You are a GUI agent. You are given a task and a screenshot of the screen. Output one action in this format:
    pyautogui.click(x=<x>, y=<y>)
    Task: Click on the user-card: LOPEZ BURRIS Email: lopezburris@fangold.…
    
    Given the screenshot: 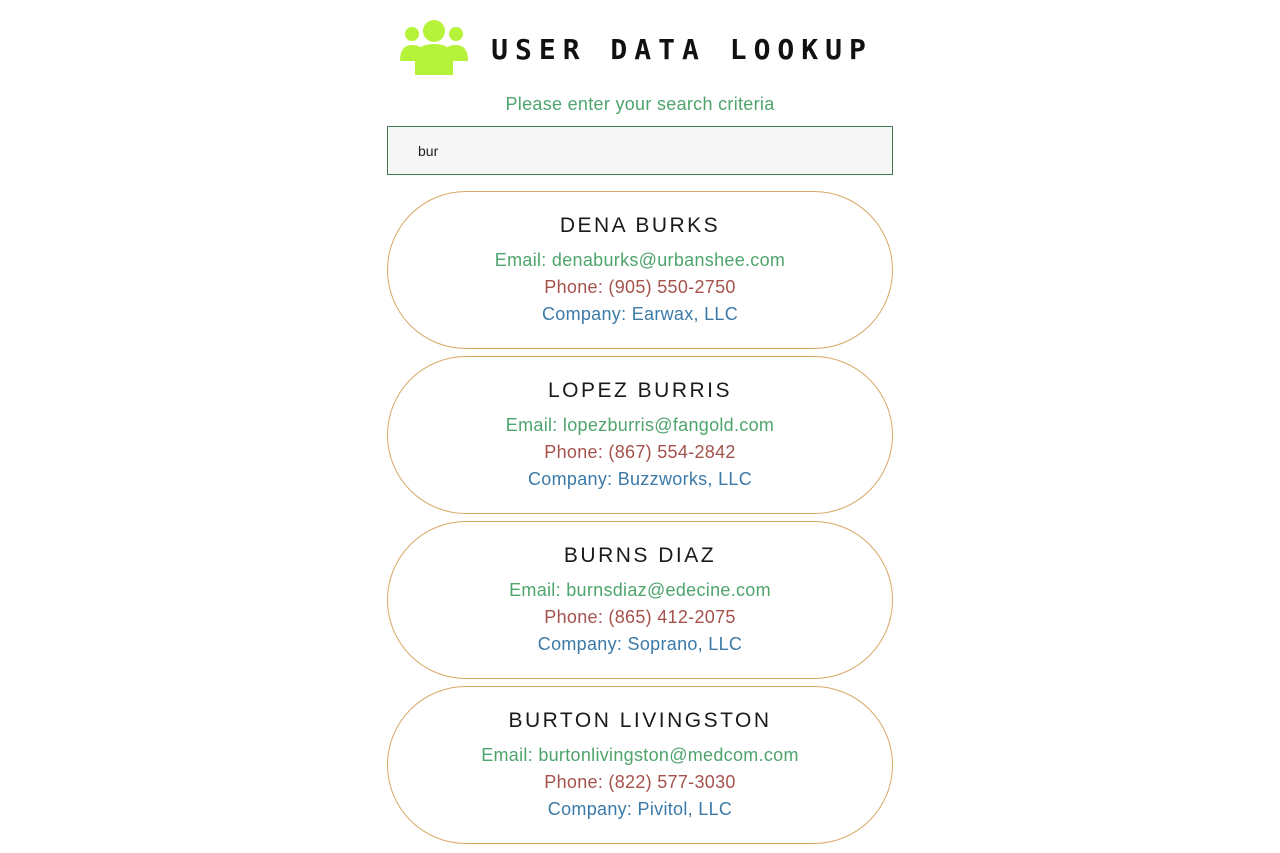 What is the action you would take?
    pyautogui.click(x=640, y=435)
    